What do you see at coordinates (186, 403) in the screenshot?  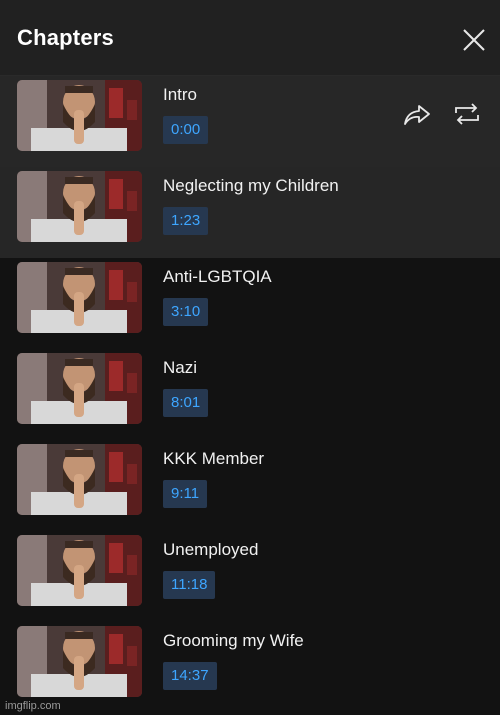 I see `chapter-timestamp: 8:01` at bounding box center [186, 403].